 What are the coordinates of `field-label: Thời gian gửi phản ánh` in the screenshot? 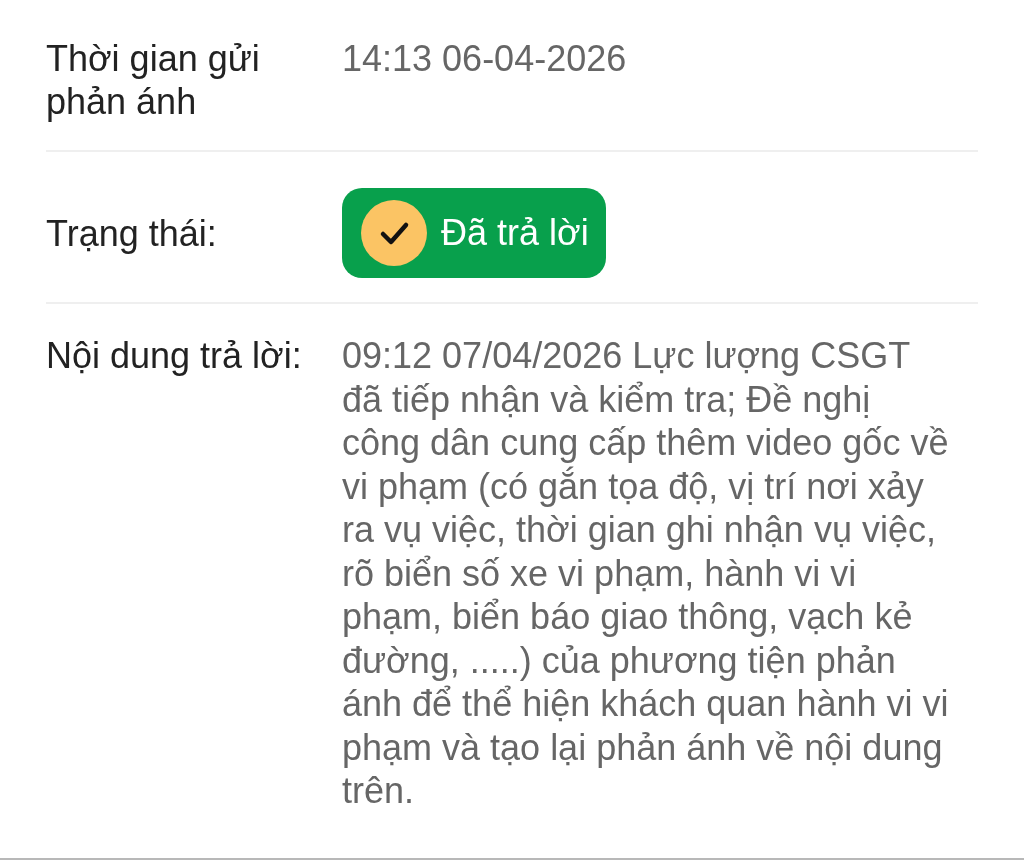 It's located at (153, 80).